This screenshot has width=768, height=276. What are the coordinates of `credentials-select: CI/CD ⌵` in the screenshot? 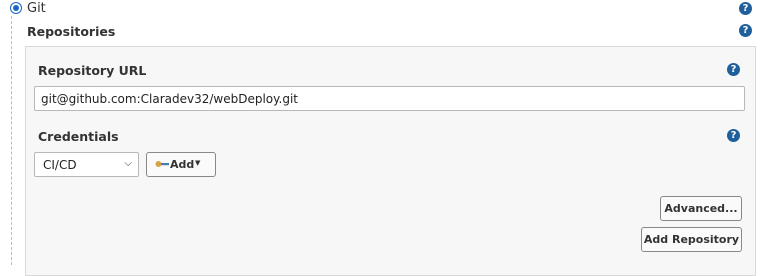 It's located at (86, 164).